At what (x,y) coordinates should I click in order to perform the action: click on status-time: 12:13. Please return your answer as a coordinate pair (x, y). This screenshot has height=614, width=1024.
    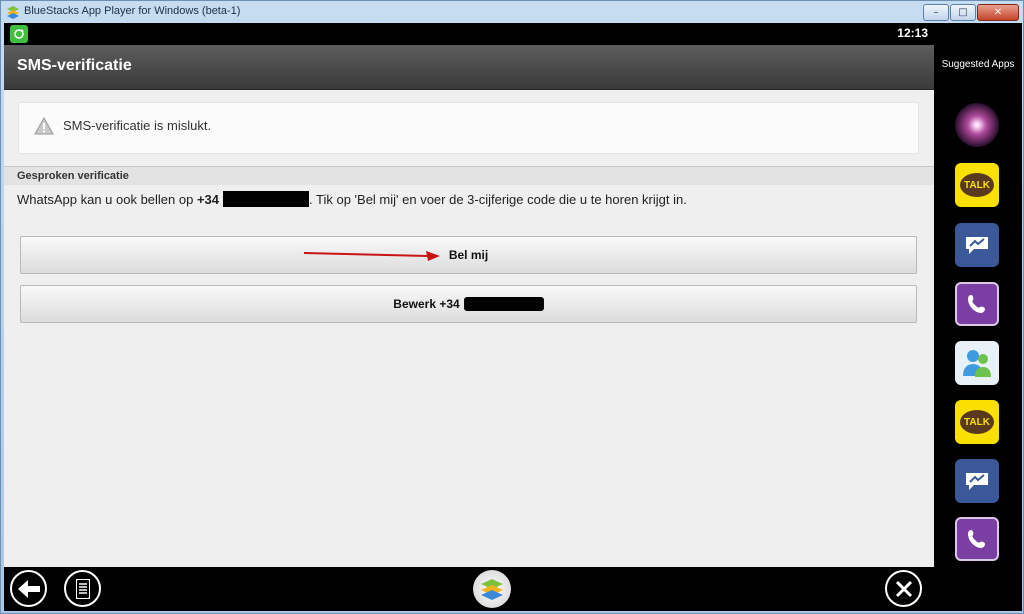
    Looking at the image, I should click on (912, 33).